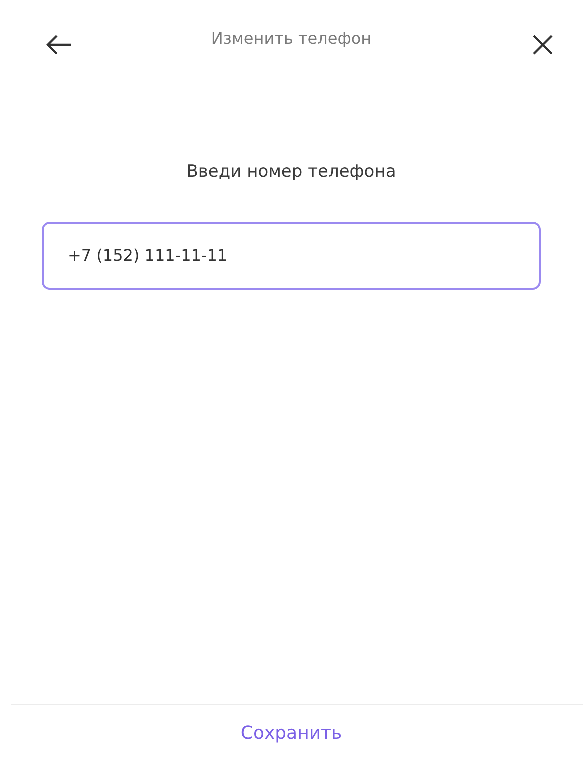 The height and width of the screenshot is (762, 583). I want to click on save-button: Сохранить, so click(291, 733).